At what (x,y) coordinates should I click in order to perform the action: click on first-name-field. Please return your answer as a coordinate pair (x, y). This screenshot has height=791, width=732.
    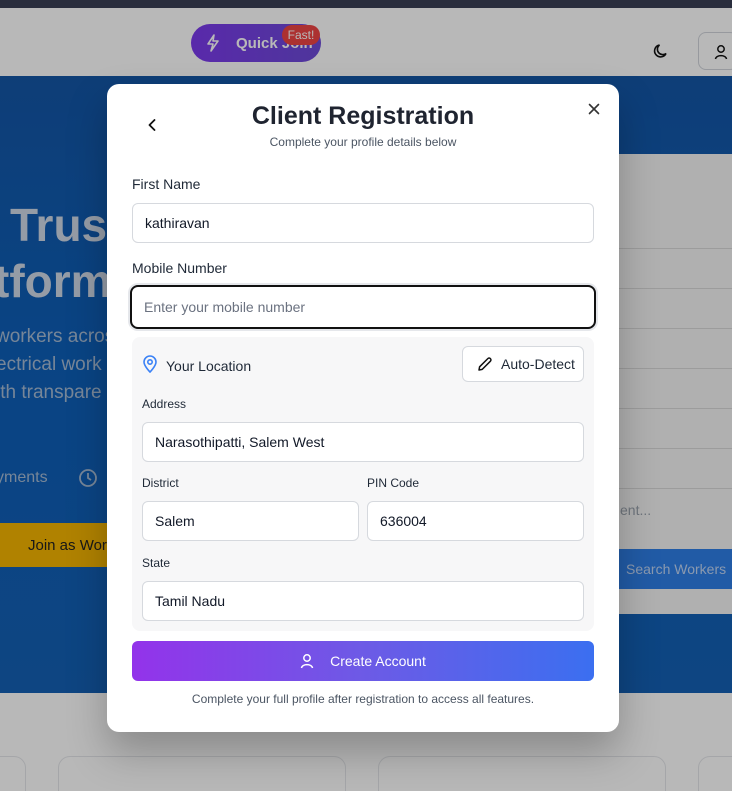
    Looking at the image, I should click on (363, 223).